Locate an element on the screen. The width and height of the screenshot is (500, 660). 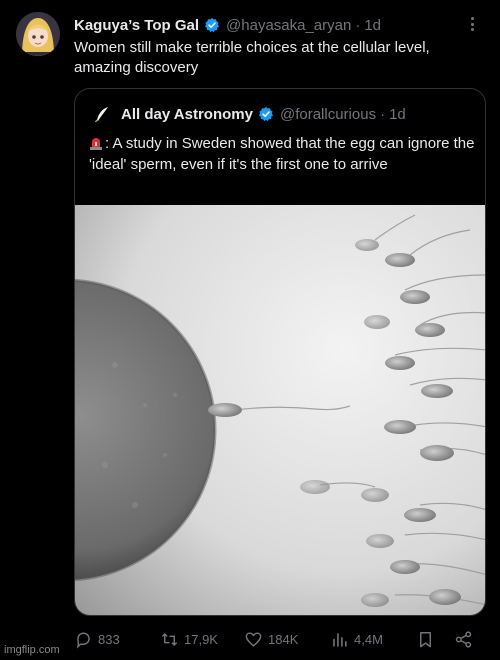
bookmark-icon is located at coordinates (425, 639).